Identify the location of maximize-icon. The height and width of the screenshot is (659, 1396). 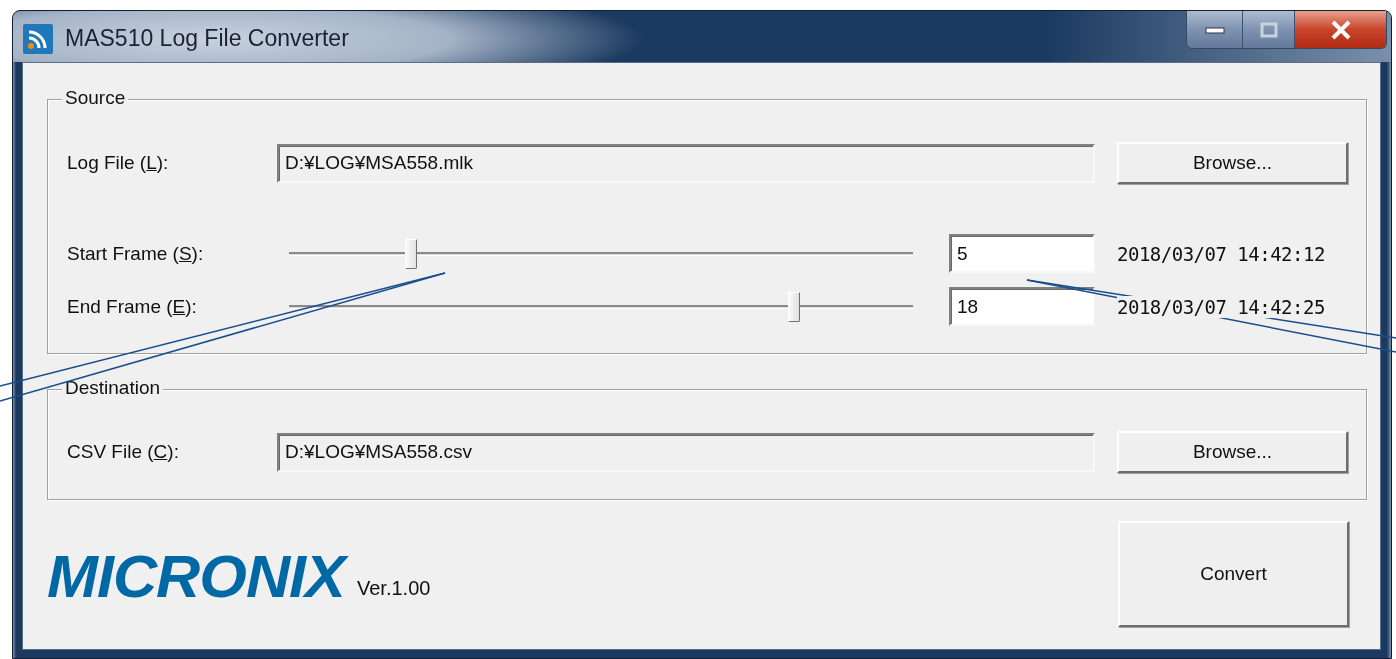
(1268, 29).